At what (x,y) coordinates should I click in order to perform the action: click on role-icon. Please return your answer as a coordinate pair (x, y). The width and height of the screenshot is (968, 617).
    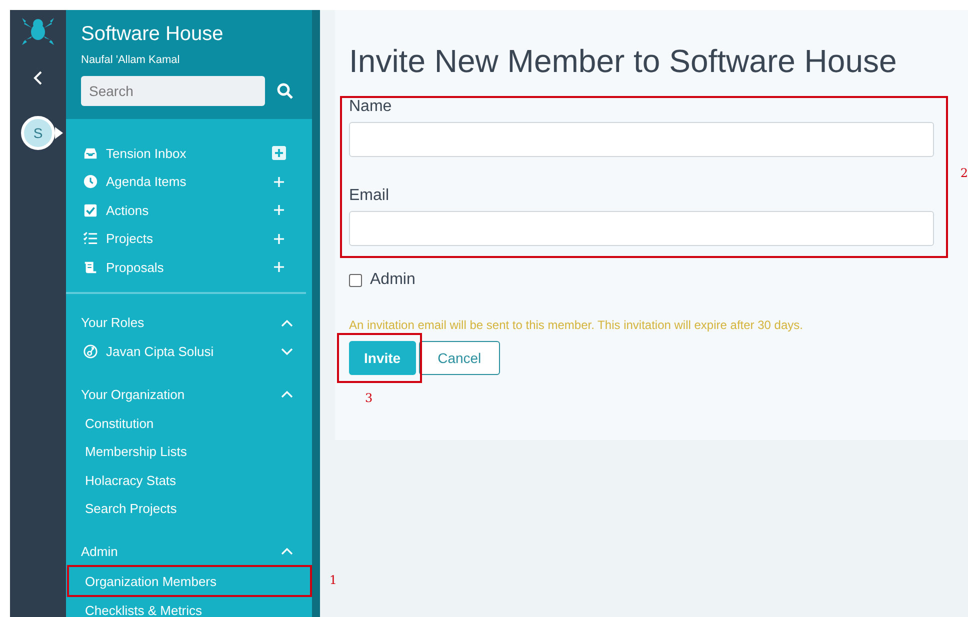
    Looking at the image, I should click on (90, 352).